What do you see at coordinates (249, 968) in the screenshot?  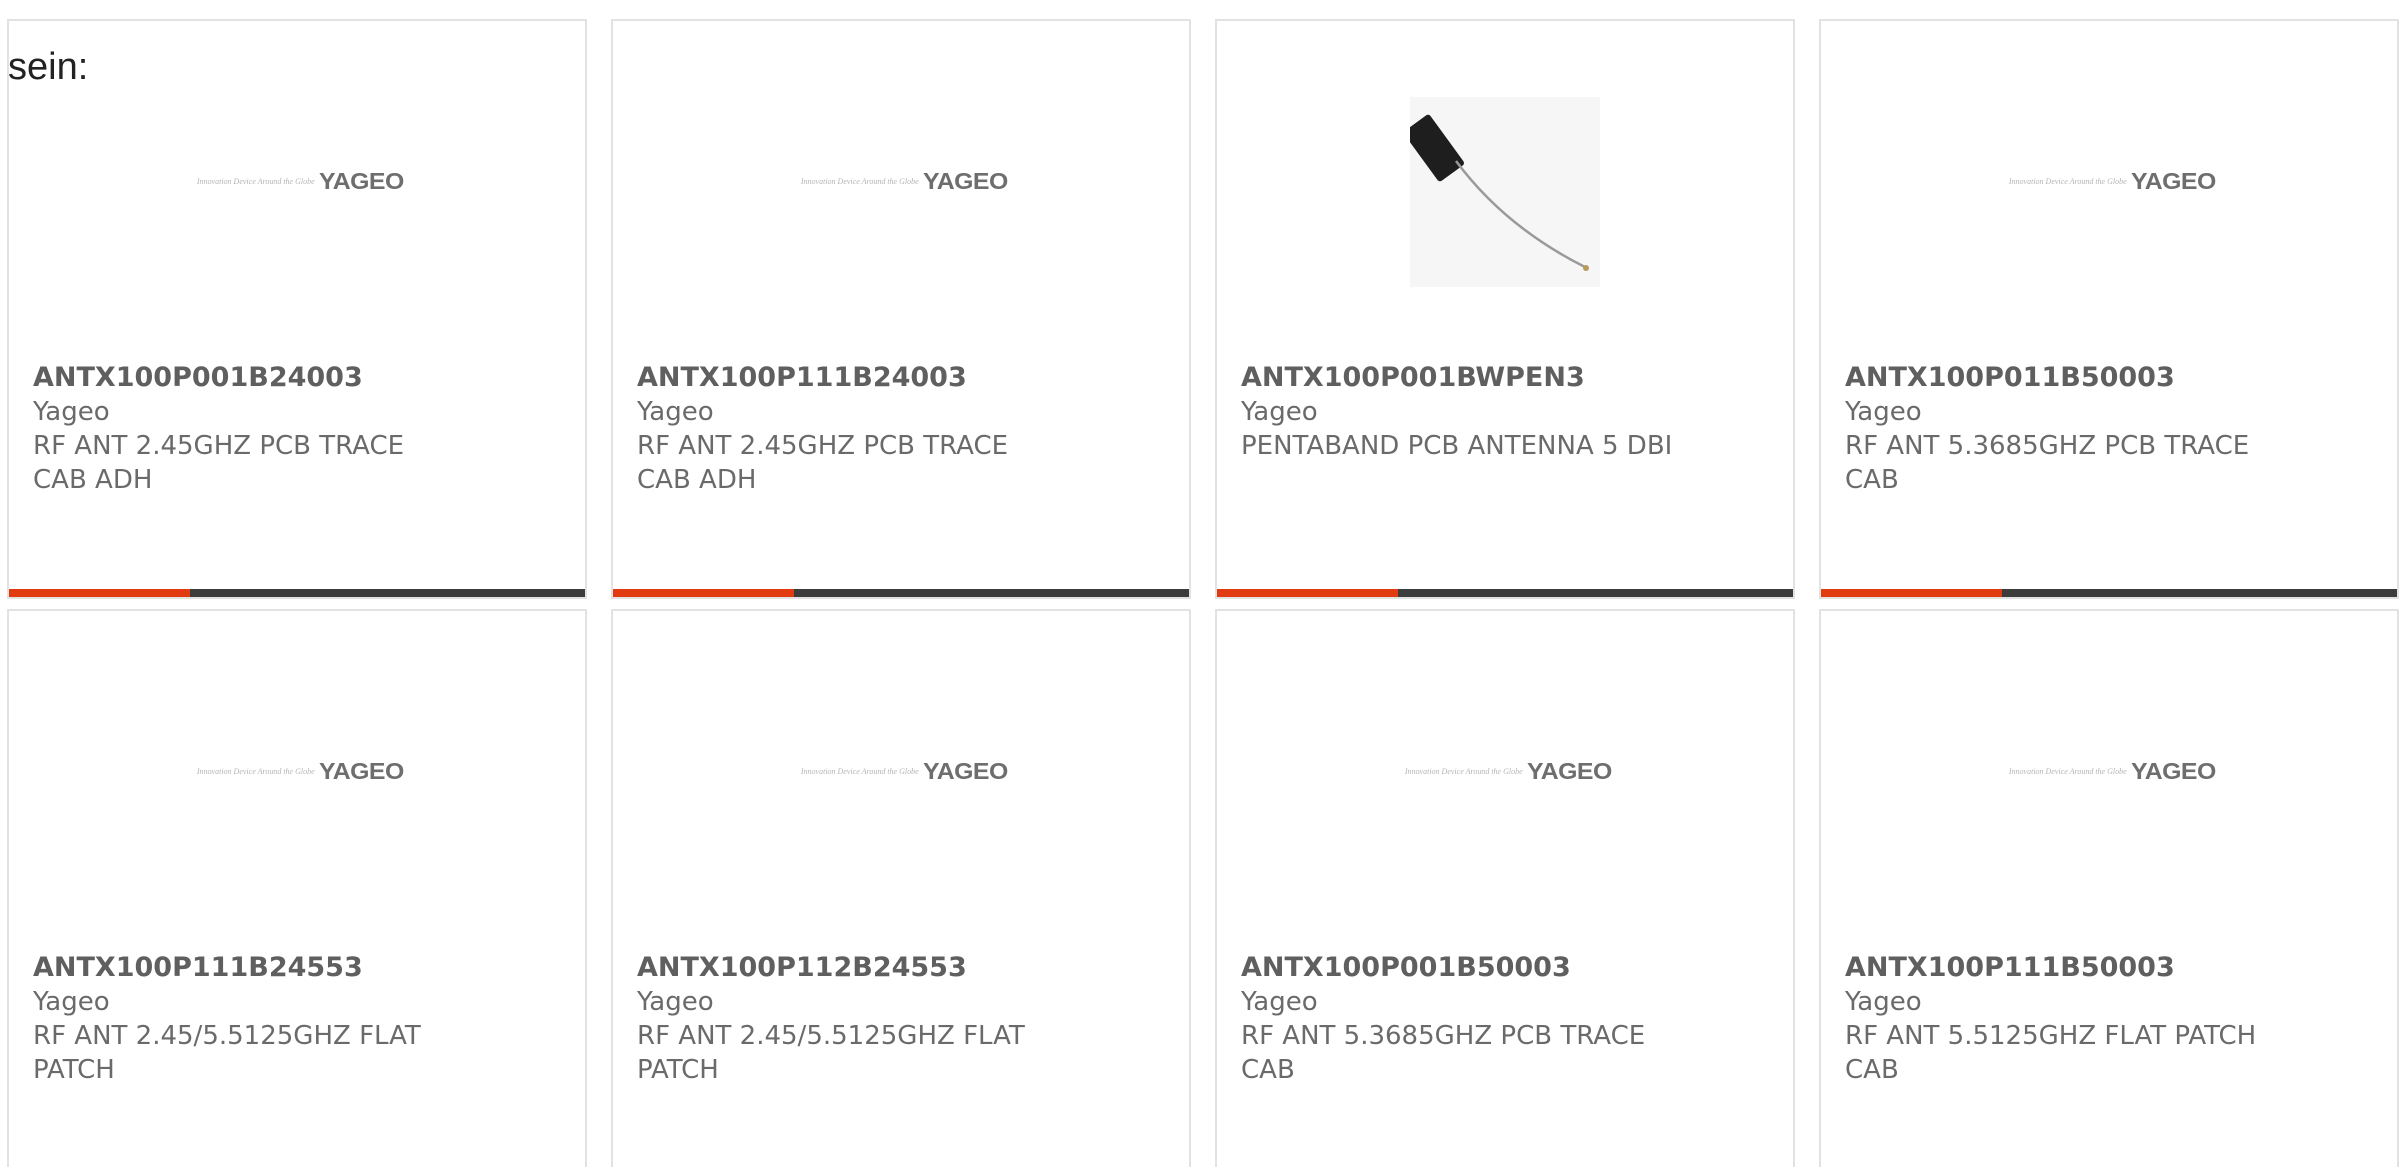 I see `part-number: ANTX100P111B24553` at bounding box center [249, 968].